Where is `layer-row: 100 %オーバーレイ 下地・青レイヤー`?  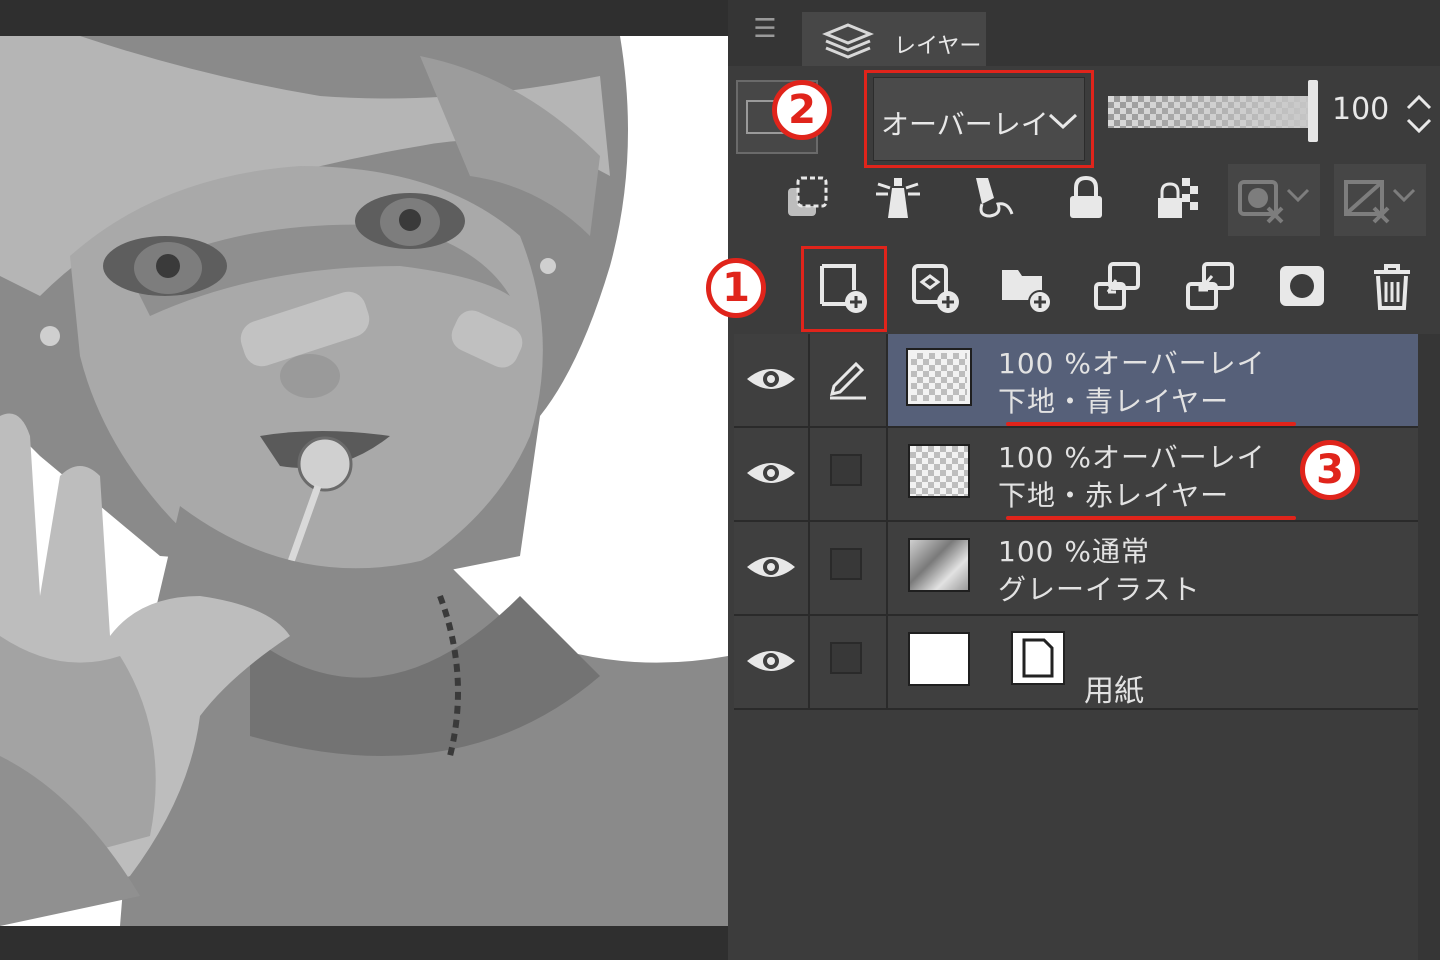 layer-row: 100 %オーバーレイ 下地・青レイヤー is located at coordinates (1076, 381).